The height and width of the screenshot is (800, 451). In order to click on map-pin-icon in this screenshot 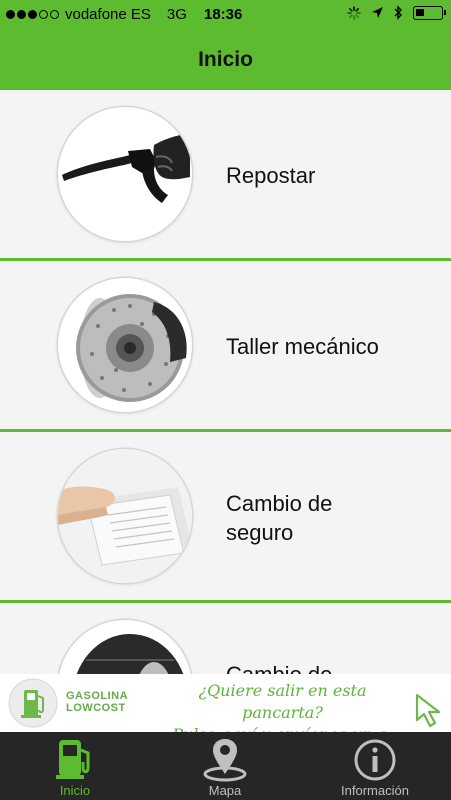, I will do `click(225, 760)`.